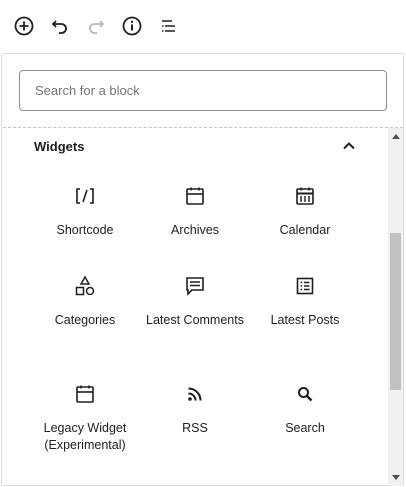 This screenshot has width=406, height=487. What do you see at coordinates (85, 320) in the screenshot?
I see `block-label: Categories` at bounding box center [85, 320].